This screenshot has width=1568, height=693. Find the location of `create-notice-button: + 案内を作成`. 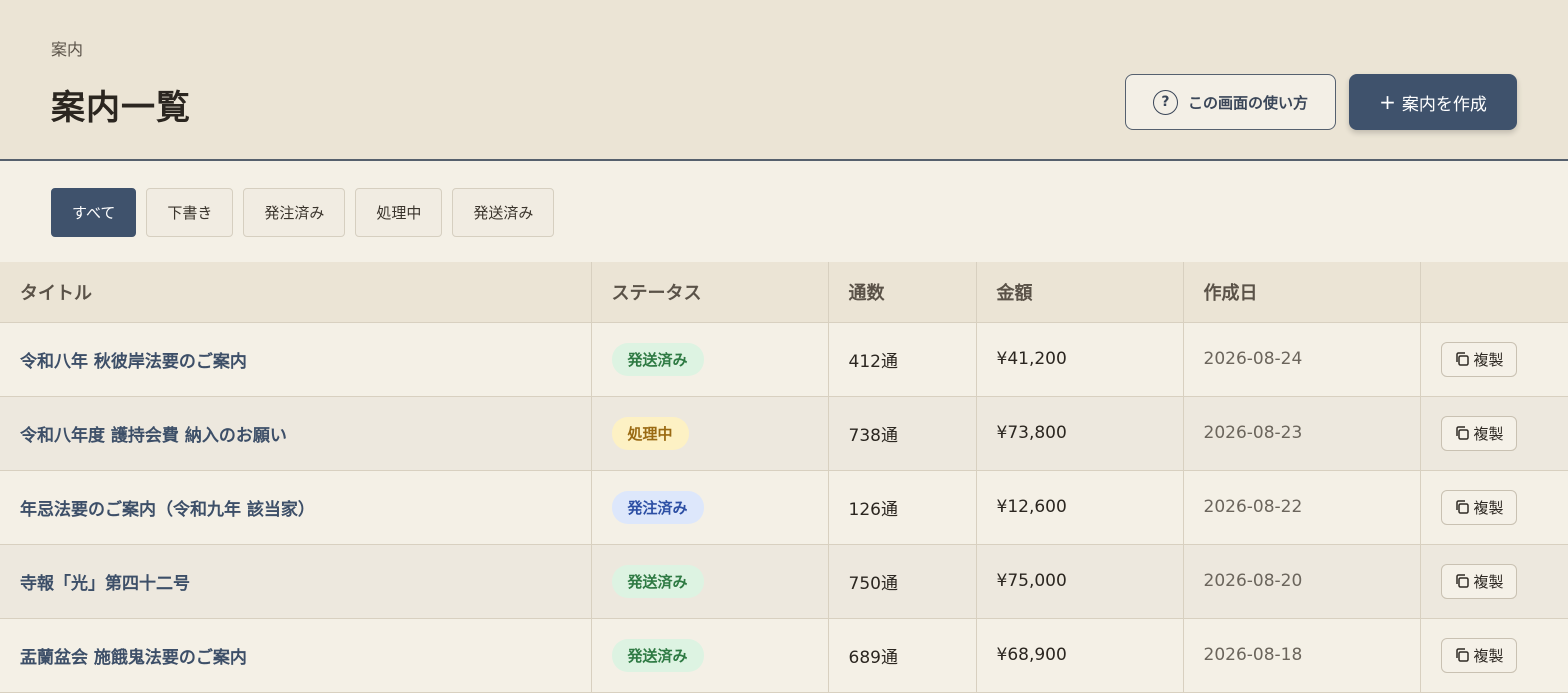

create-notice-button: + 案内を作成 is located at coordinates (1433, 102).